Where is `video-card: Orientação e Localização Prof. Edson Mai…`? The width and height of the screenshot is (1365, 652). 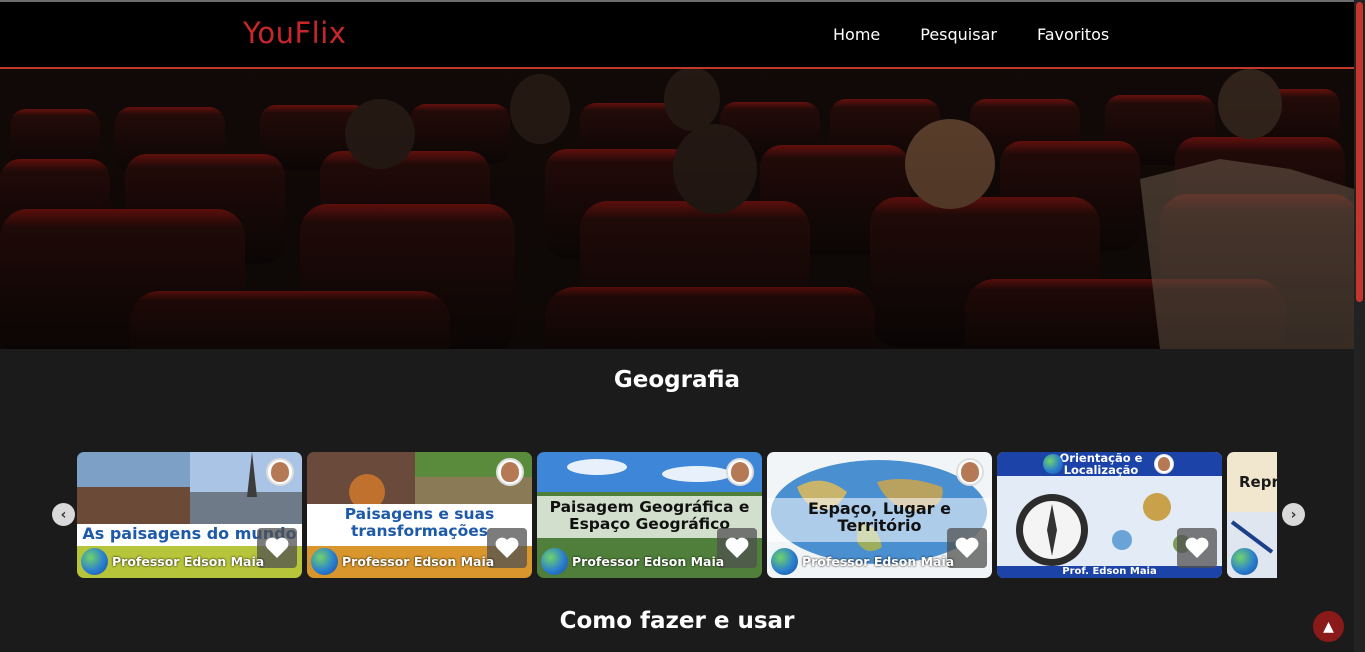 video-card: Orientação e Localização Prof. Edson Mai… is located at coordinates (1109, 515).